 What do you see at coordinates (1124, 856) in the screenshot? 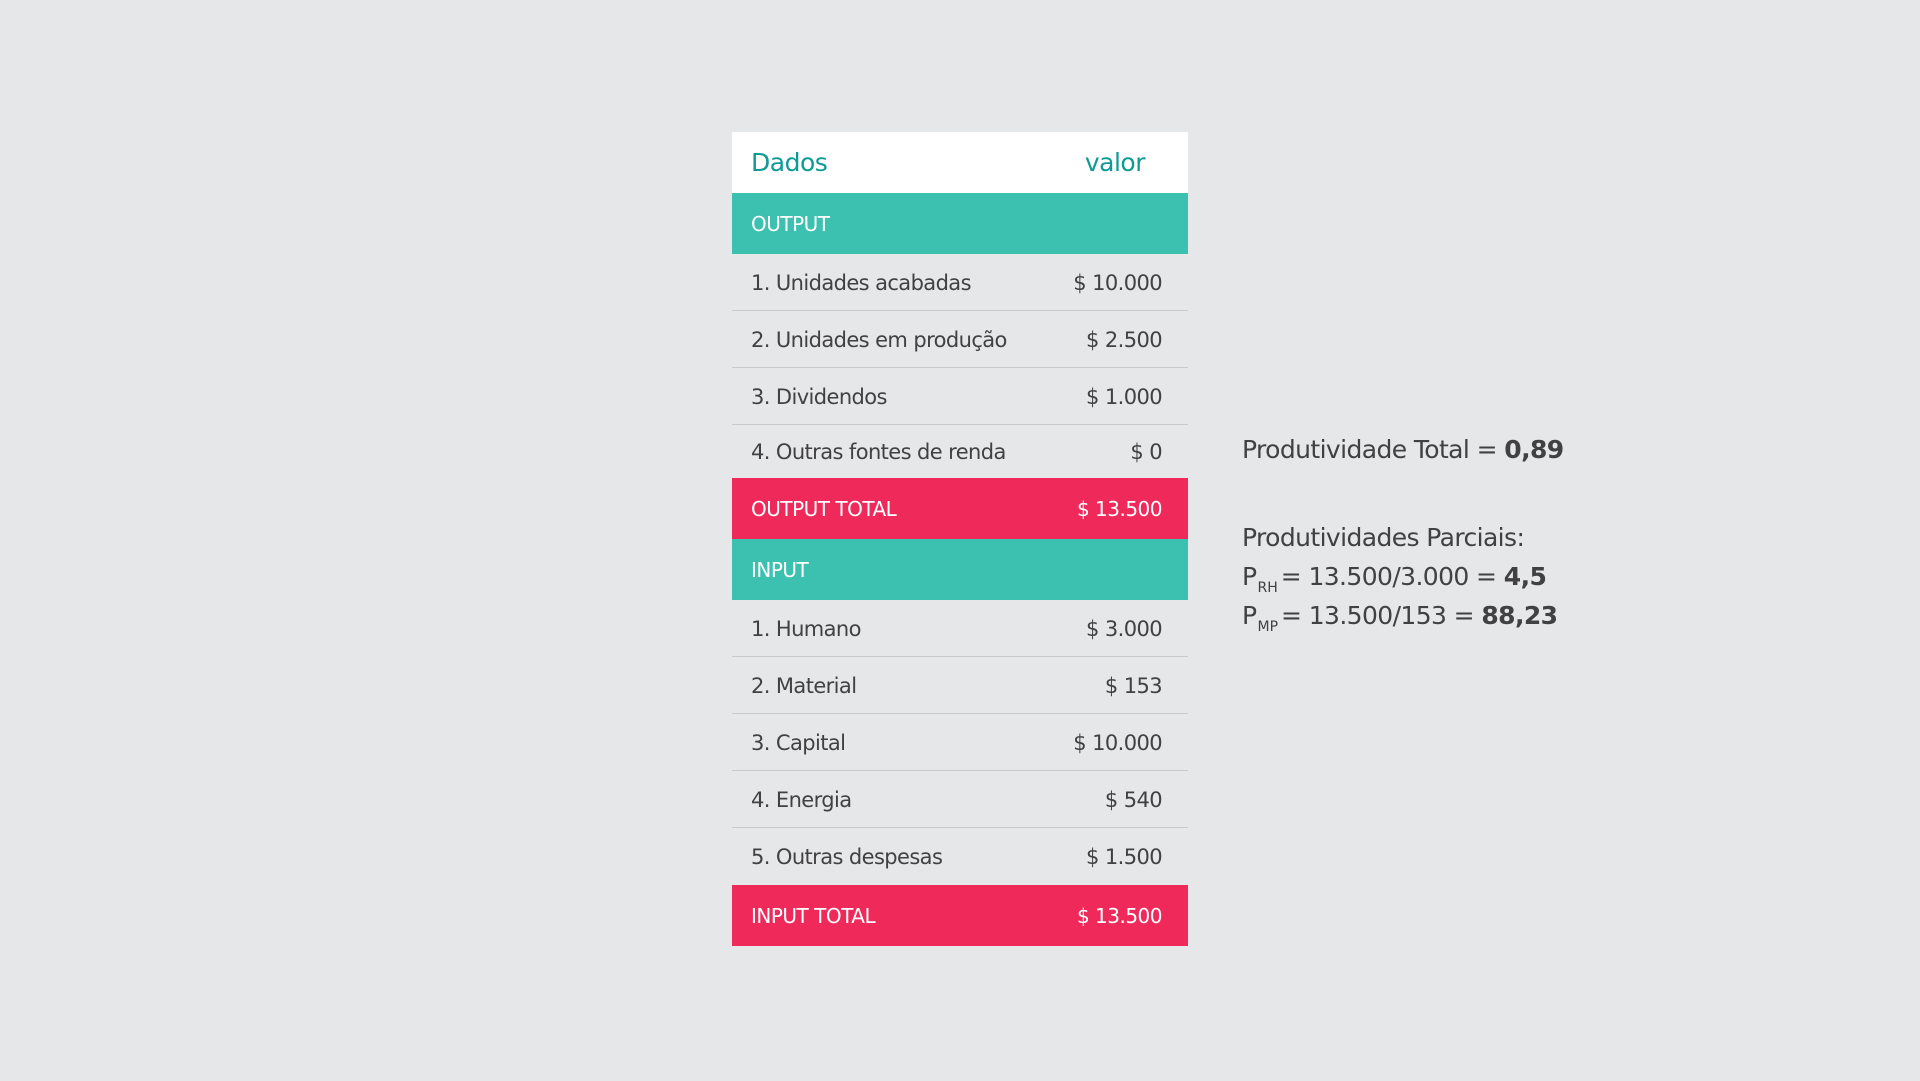
I see `row-value: $ 1.500` at bounding box center [1124, 856].